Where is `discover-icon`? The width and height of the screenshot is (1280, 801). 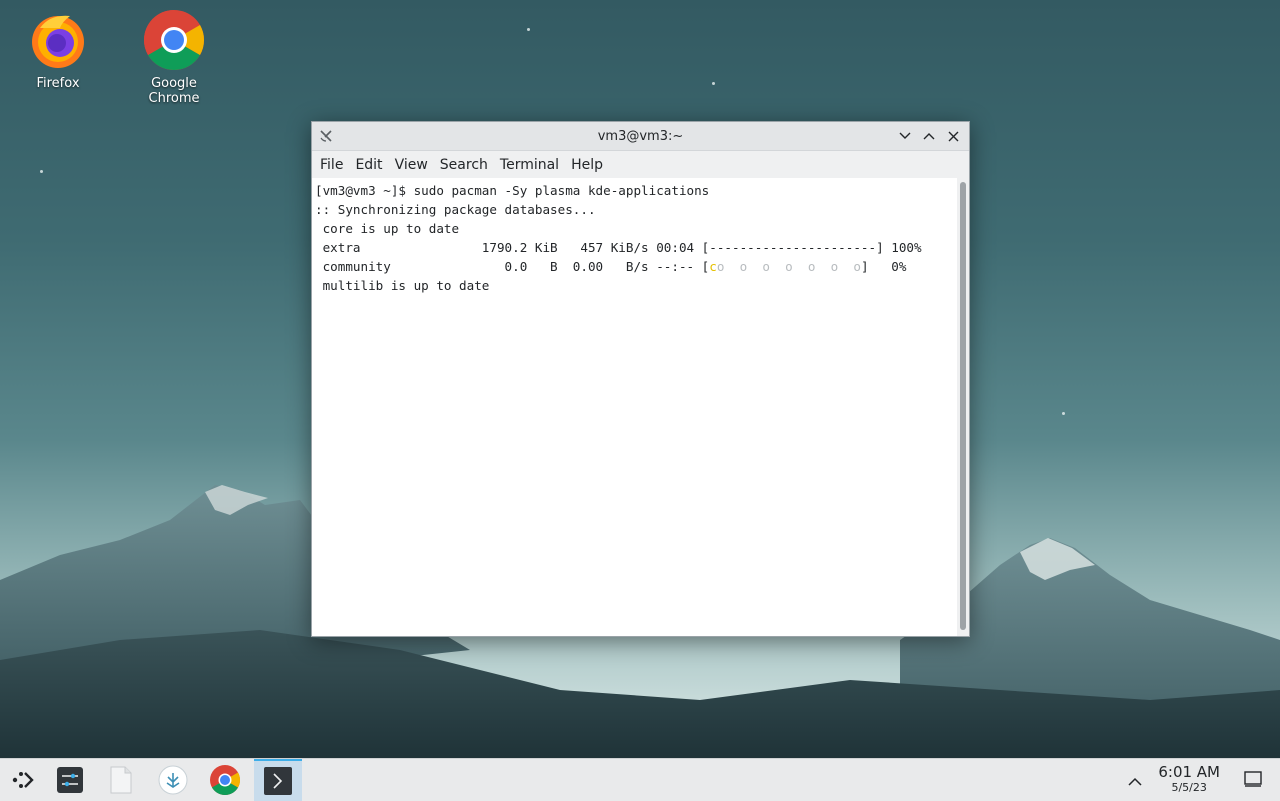 discover-icon is located at coordinates (173, 780).